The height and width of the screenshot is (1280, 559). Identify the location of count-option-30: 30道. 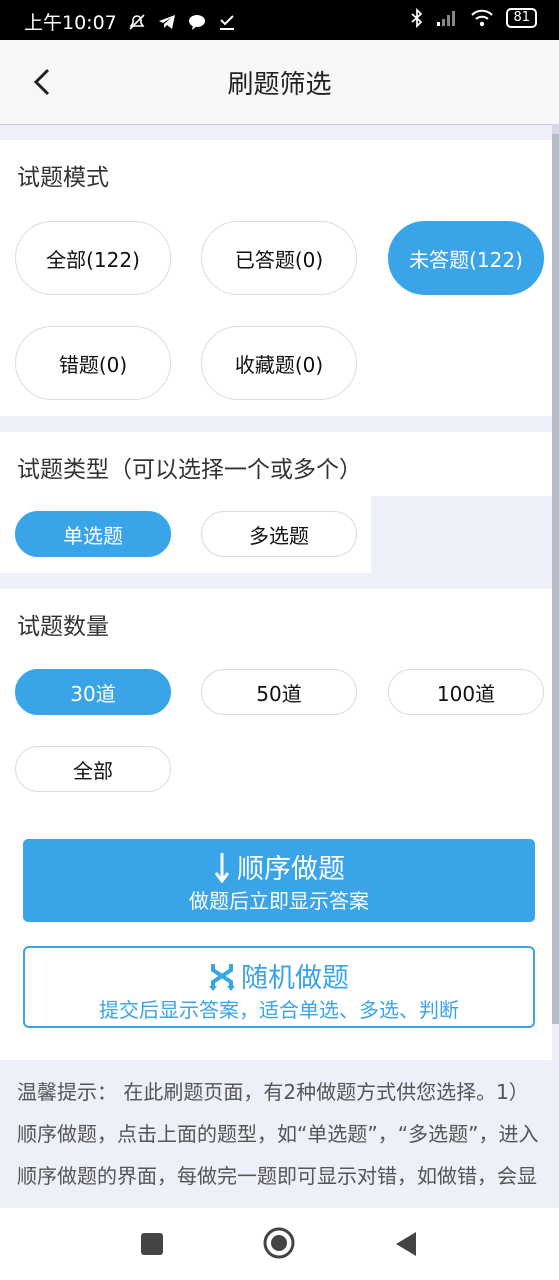
(93, 692).